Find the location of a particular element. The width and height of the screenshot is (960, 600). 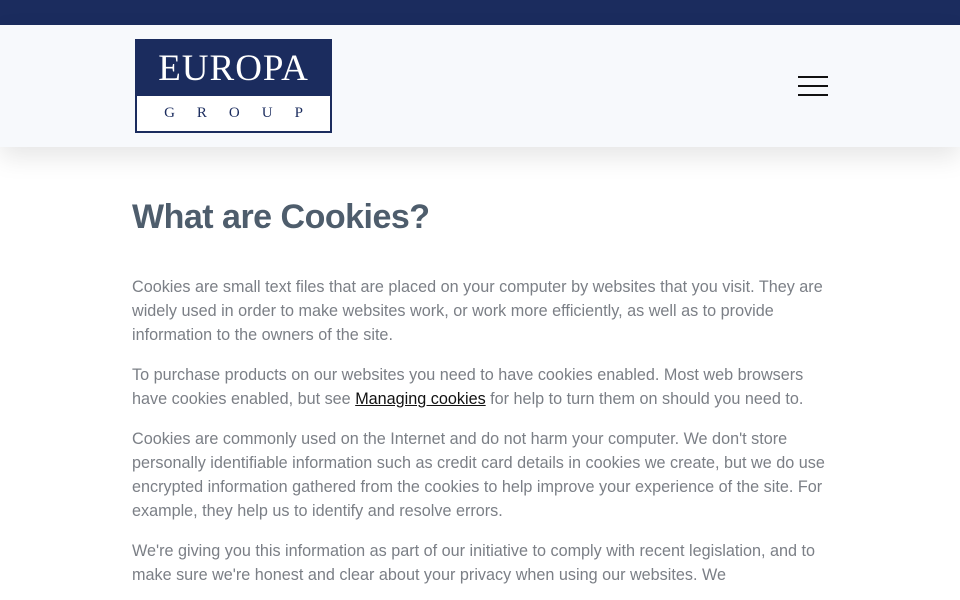

managing-cookies-link: Managing cookies is located at coordinates (420, 399).